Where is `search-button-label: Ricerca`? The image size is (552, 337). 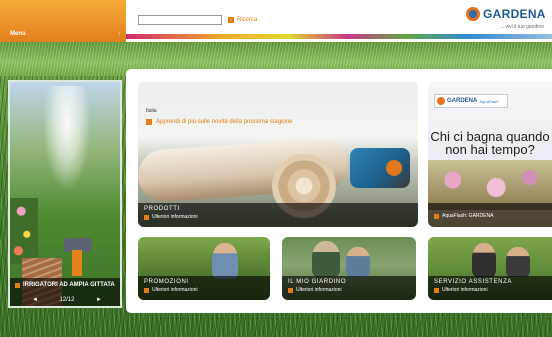
search-button-label: Ricerca is located at coordinates (247, 20).